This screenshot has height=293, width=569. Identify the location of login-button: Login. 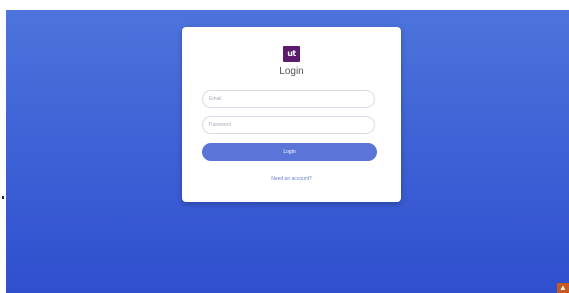
(289, 152).